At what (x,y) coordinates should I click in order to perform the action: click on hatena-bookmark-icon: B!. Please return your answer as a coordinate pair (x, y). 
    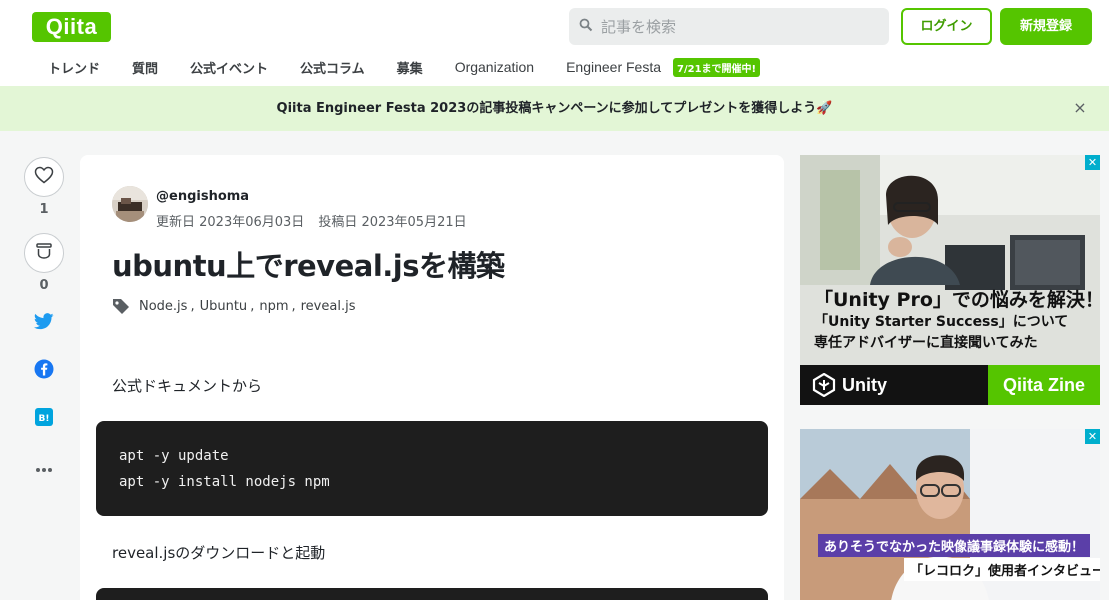
    Looking at the image, I should click on (44, 419).